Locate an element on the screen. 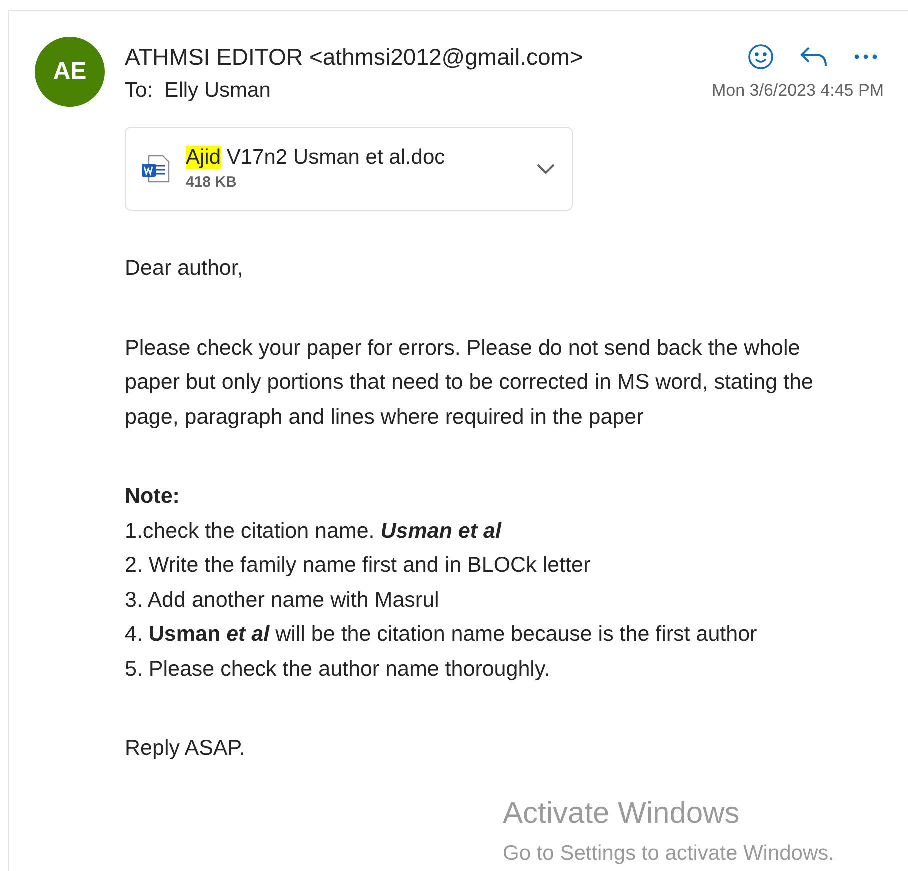  body-paragraph: Dear author, is located at coordinates (184, 268).